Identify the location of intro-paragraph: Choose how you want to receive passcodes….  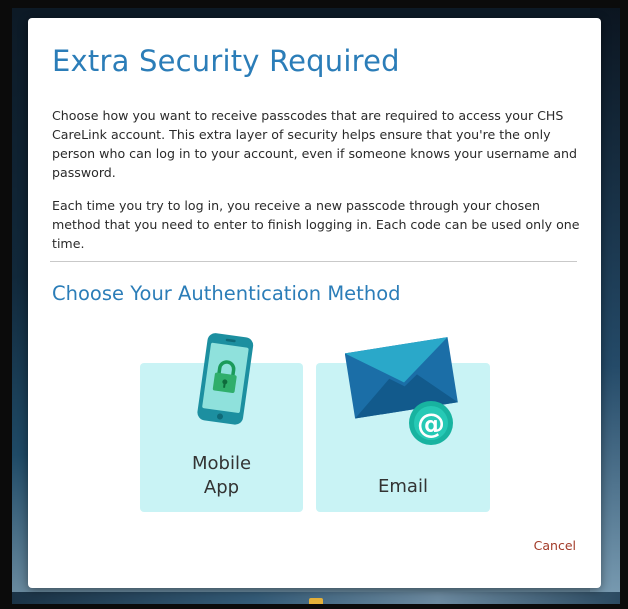
(315, 144).